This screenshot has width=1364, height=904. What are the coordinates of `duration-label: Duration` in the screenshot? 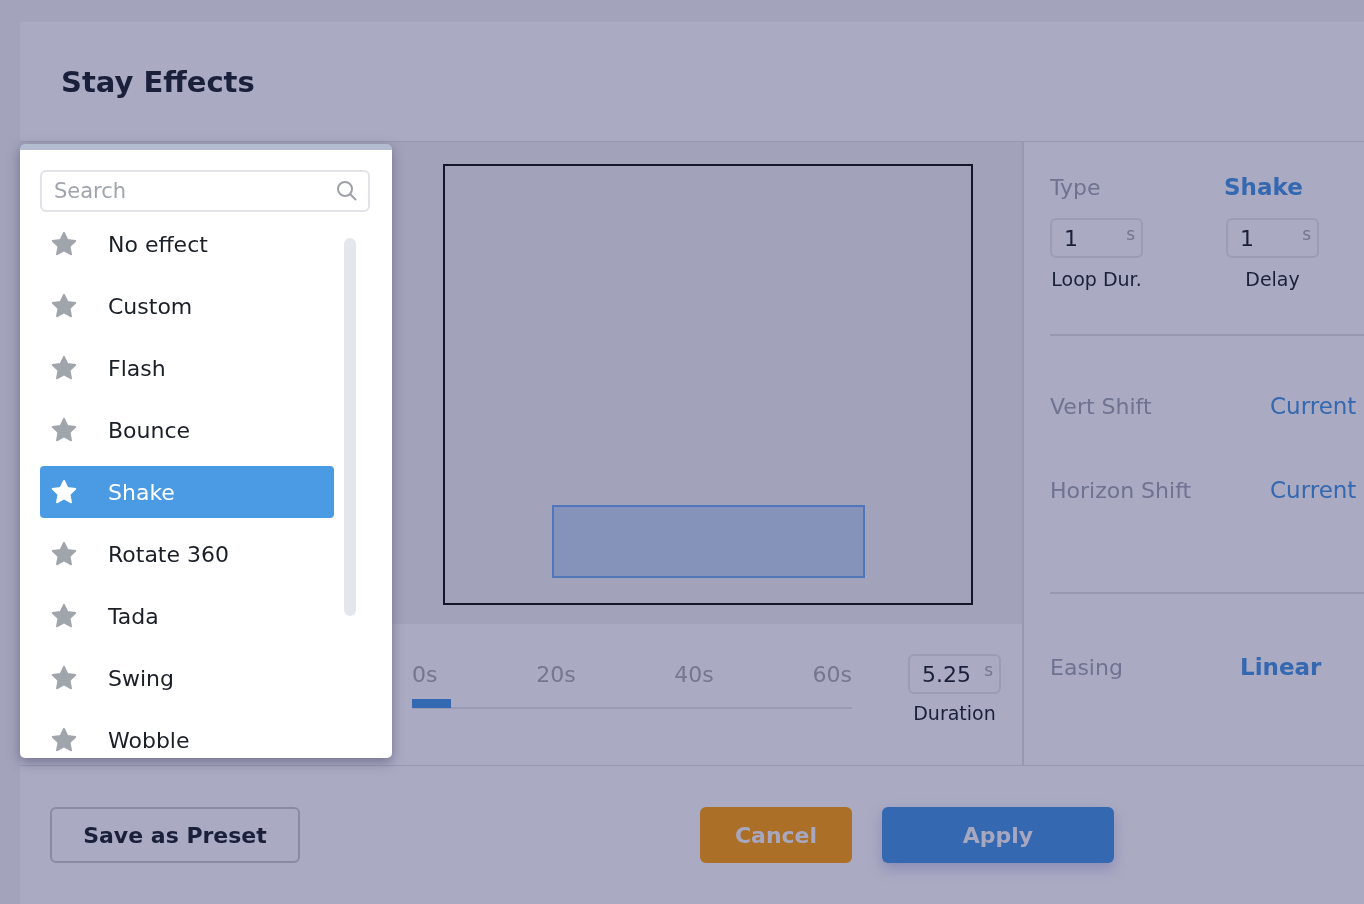 It's located at (954, 713).